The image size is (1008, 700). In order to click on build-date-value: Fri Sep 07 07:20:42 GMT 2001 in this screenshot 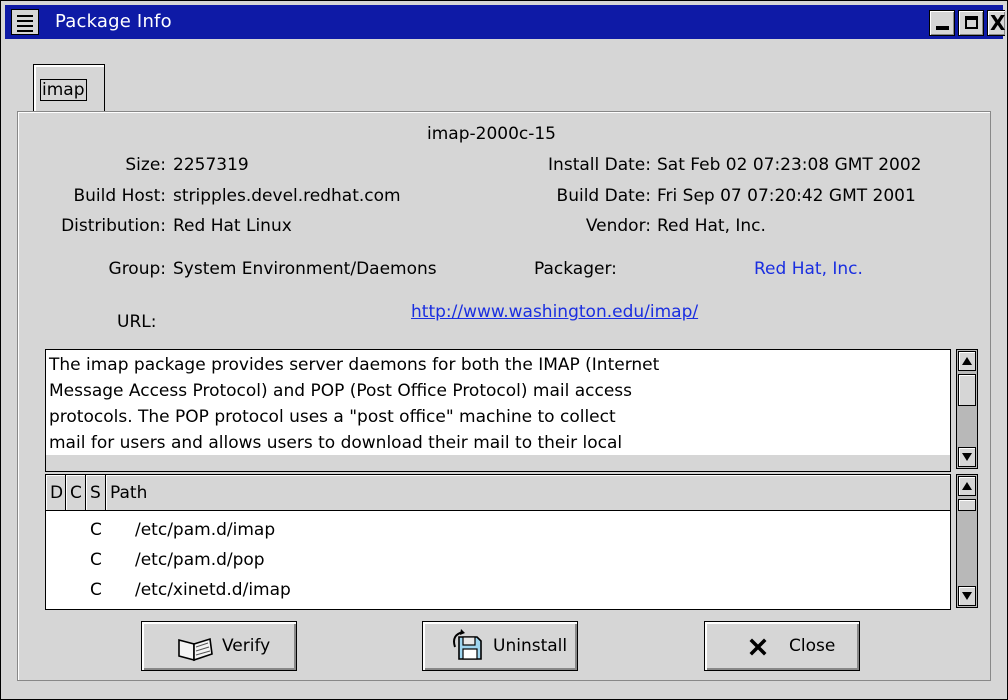, I will do `click(786, 196)`.